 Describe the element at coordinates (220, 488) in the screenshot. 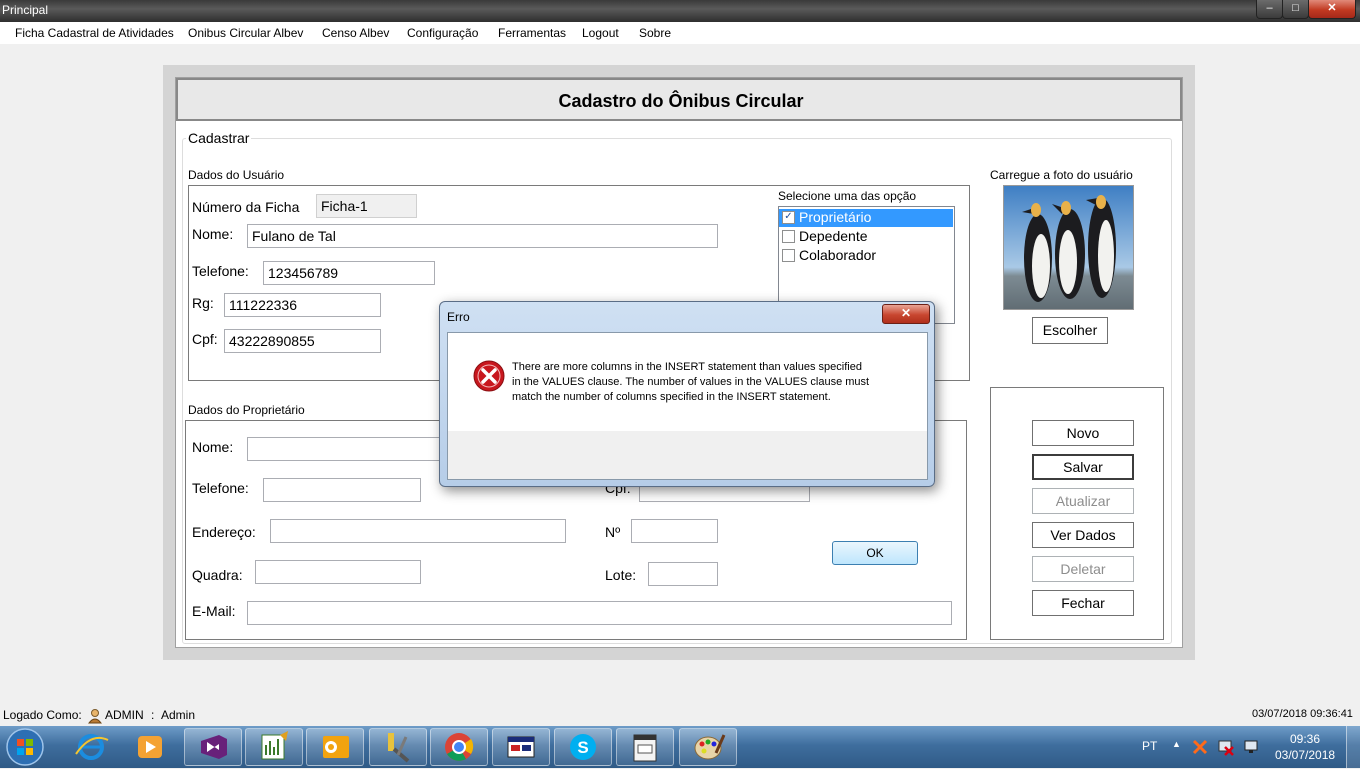

I see `prop-telefone-label: Telefone:` at that location.